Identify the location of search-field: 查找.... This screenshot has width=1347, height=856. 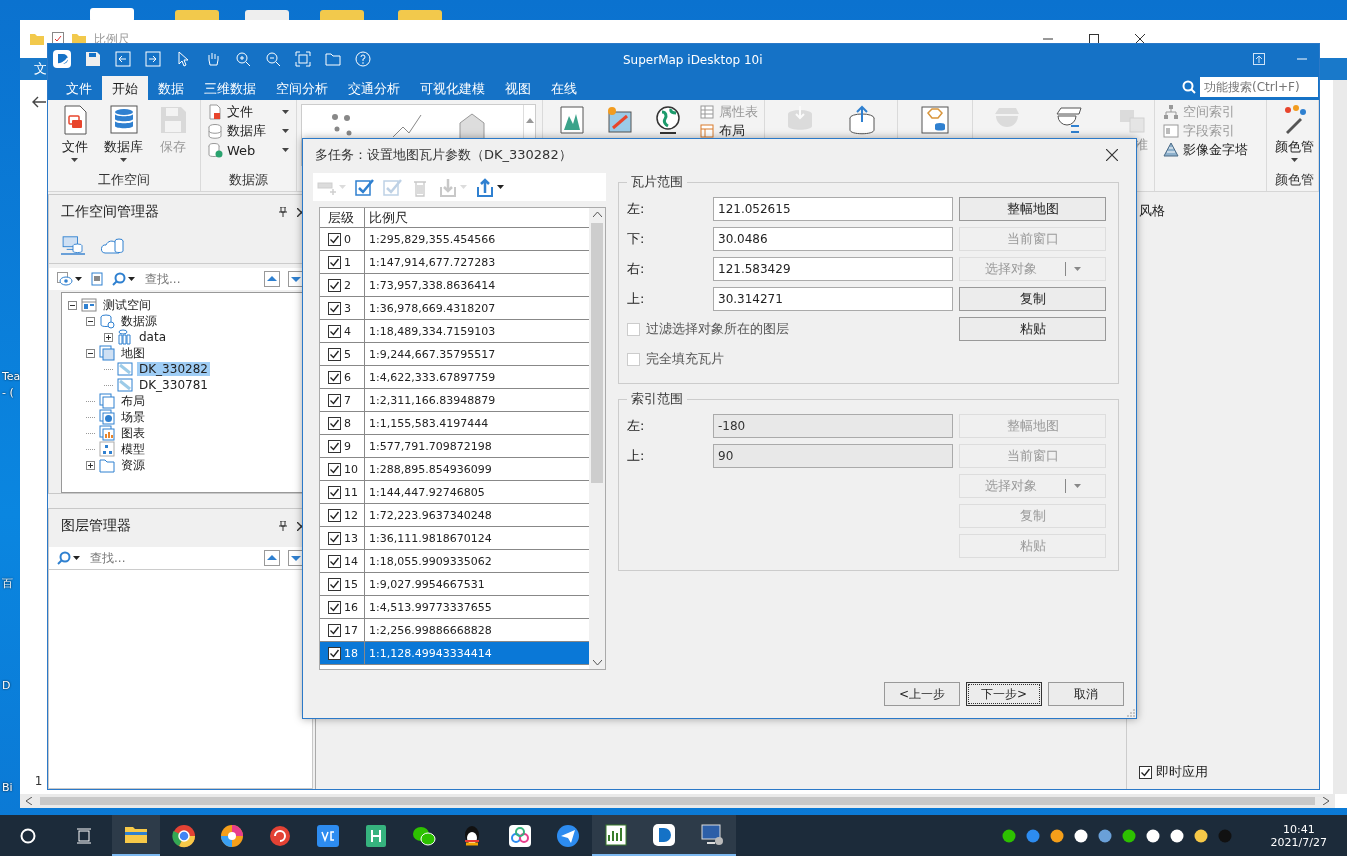
(183, 279).